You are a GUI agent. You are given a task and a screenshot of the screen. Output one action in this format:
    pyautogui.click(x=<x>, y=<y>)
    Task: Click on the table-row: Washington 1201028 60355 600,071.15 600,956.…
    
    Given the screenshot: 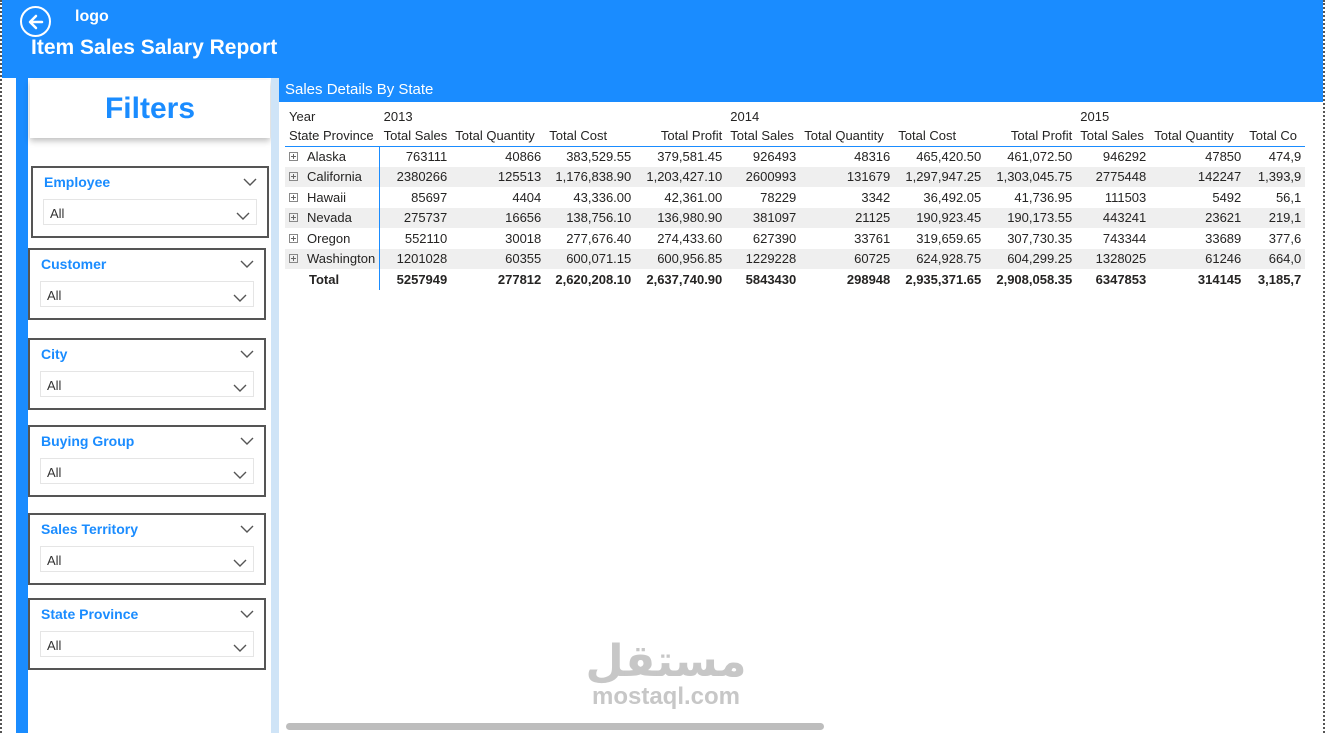 What is the action you would take?
    pyautogui.click(x=795, y=258)
    